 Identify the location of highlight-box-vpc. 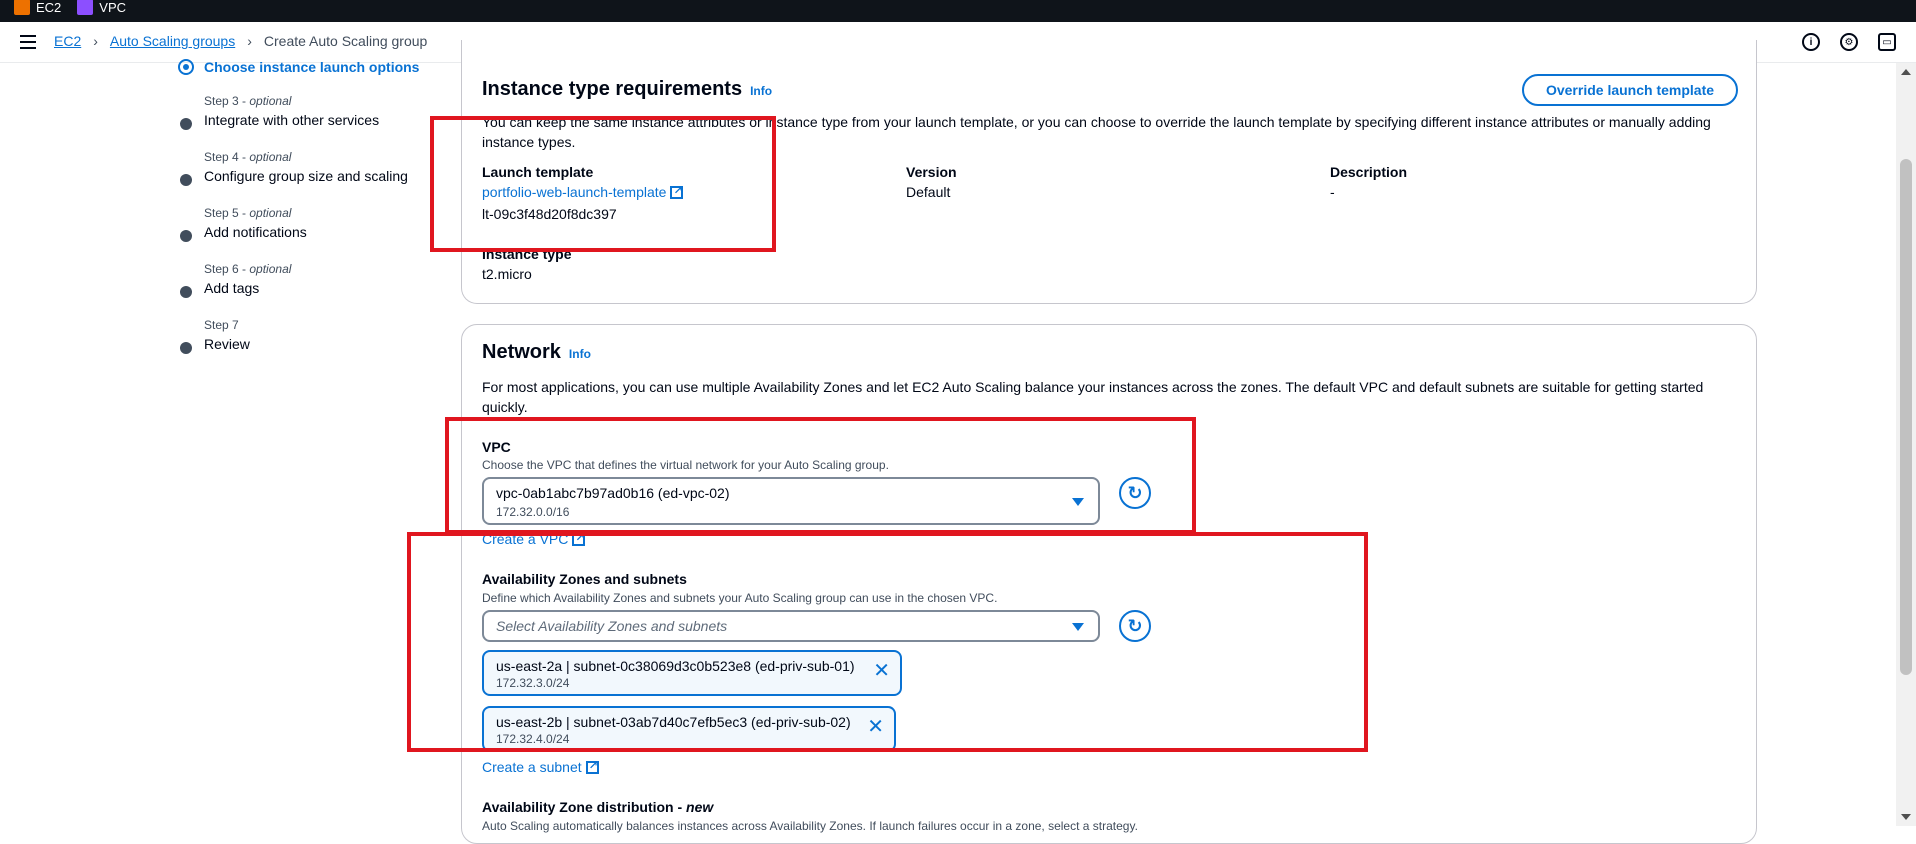
(820, 475).